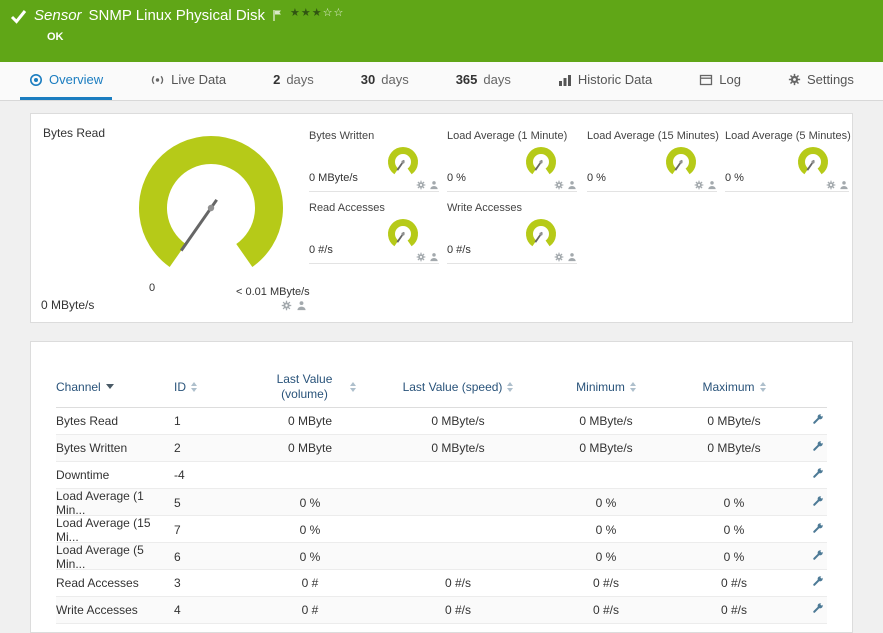 This screenshot has width=883, height=633. I want to click on minimum-value: 0 MByte/s, so click(606, 448).